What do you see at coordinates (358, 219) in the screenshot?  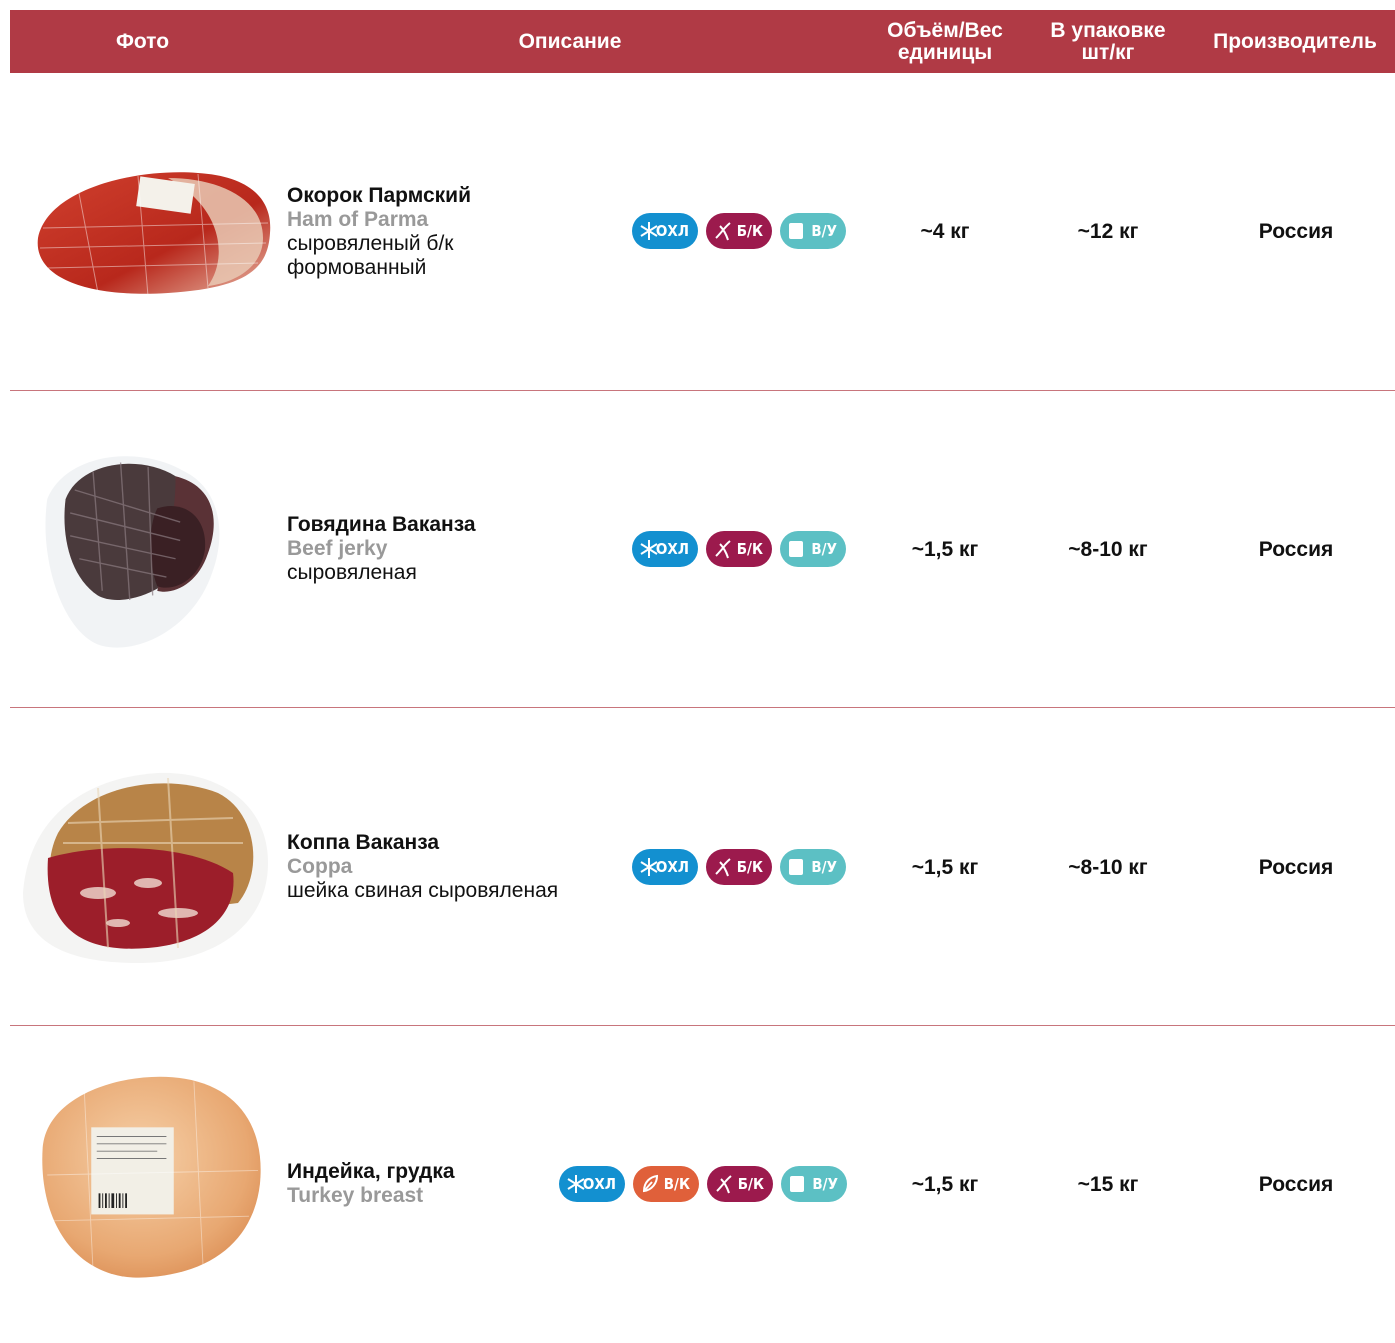 I see `product-name-en: Ham of Parma` at bounding box center [358, 219].